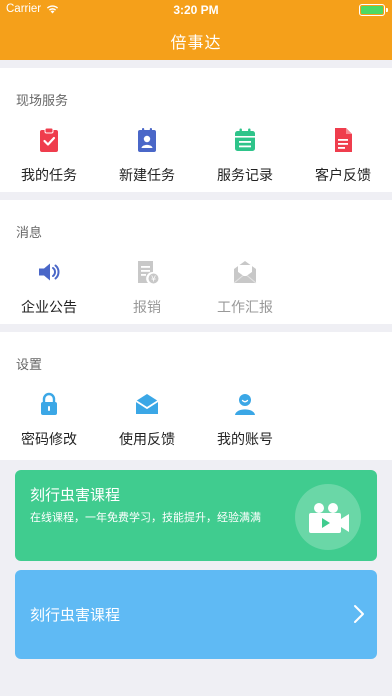  I want to click on envelope-icon, so click(245, 272).